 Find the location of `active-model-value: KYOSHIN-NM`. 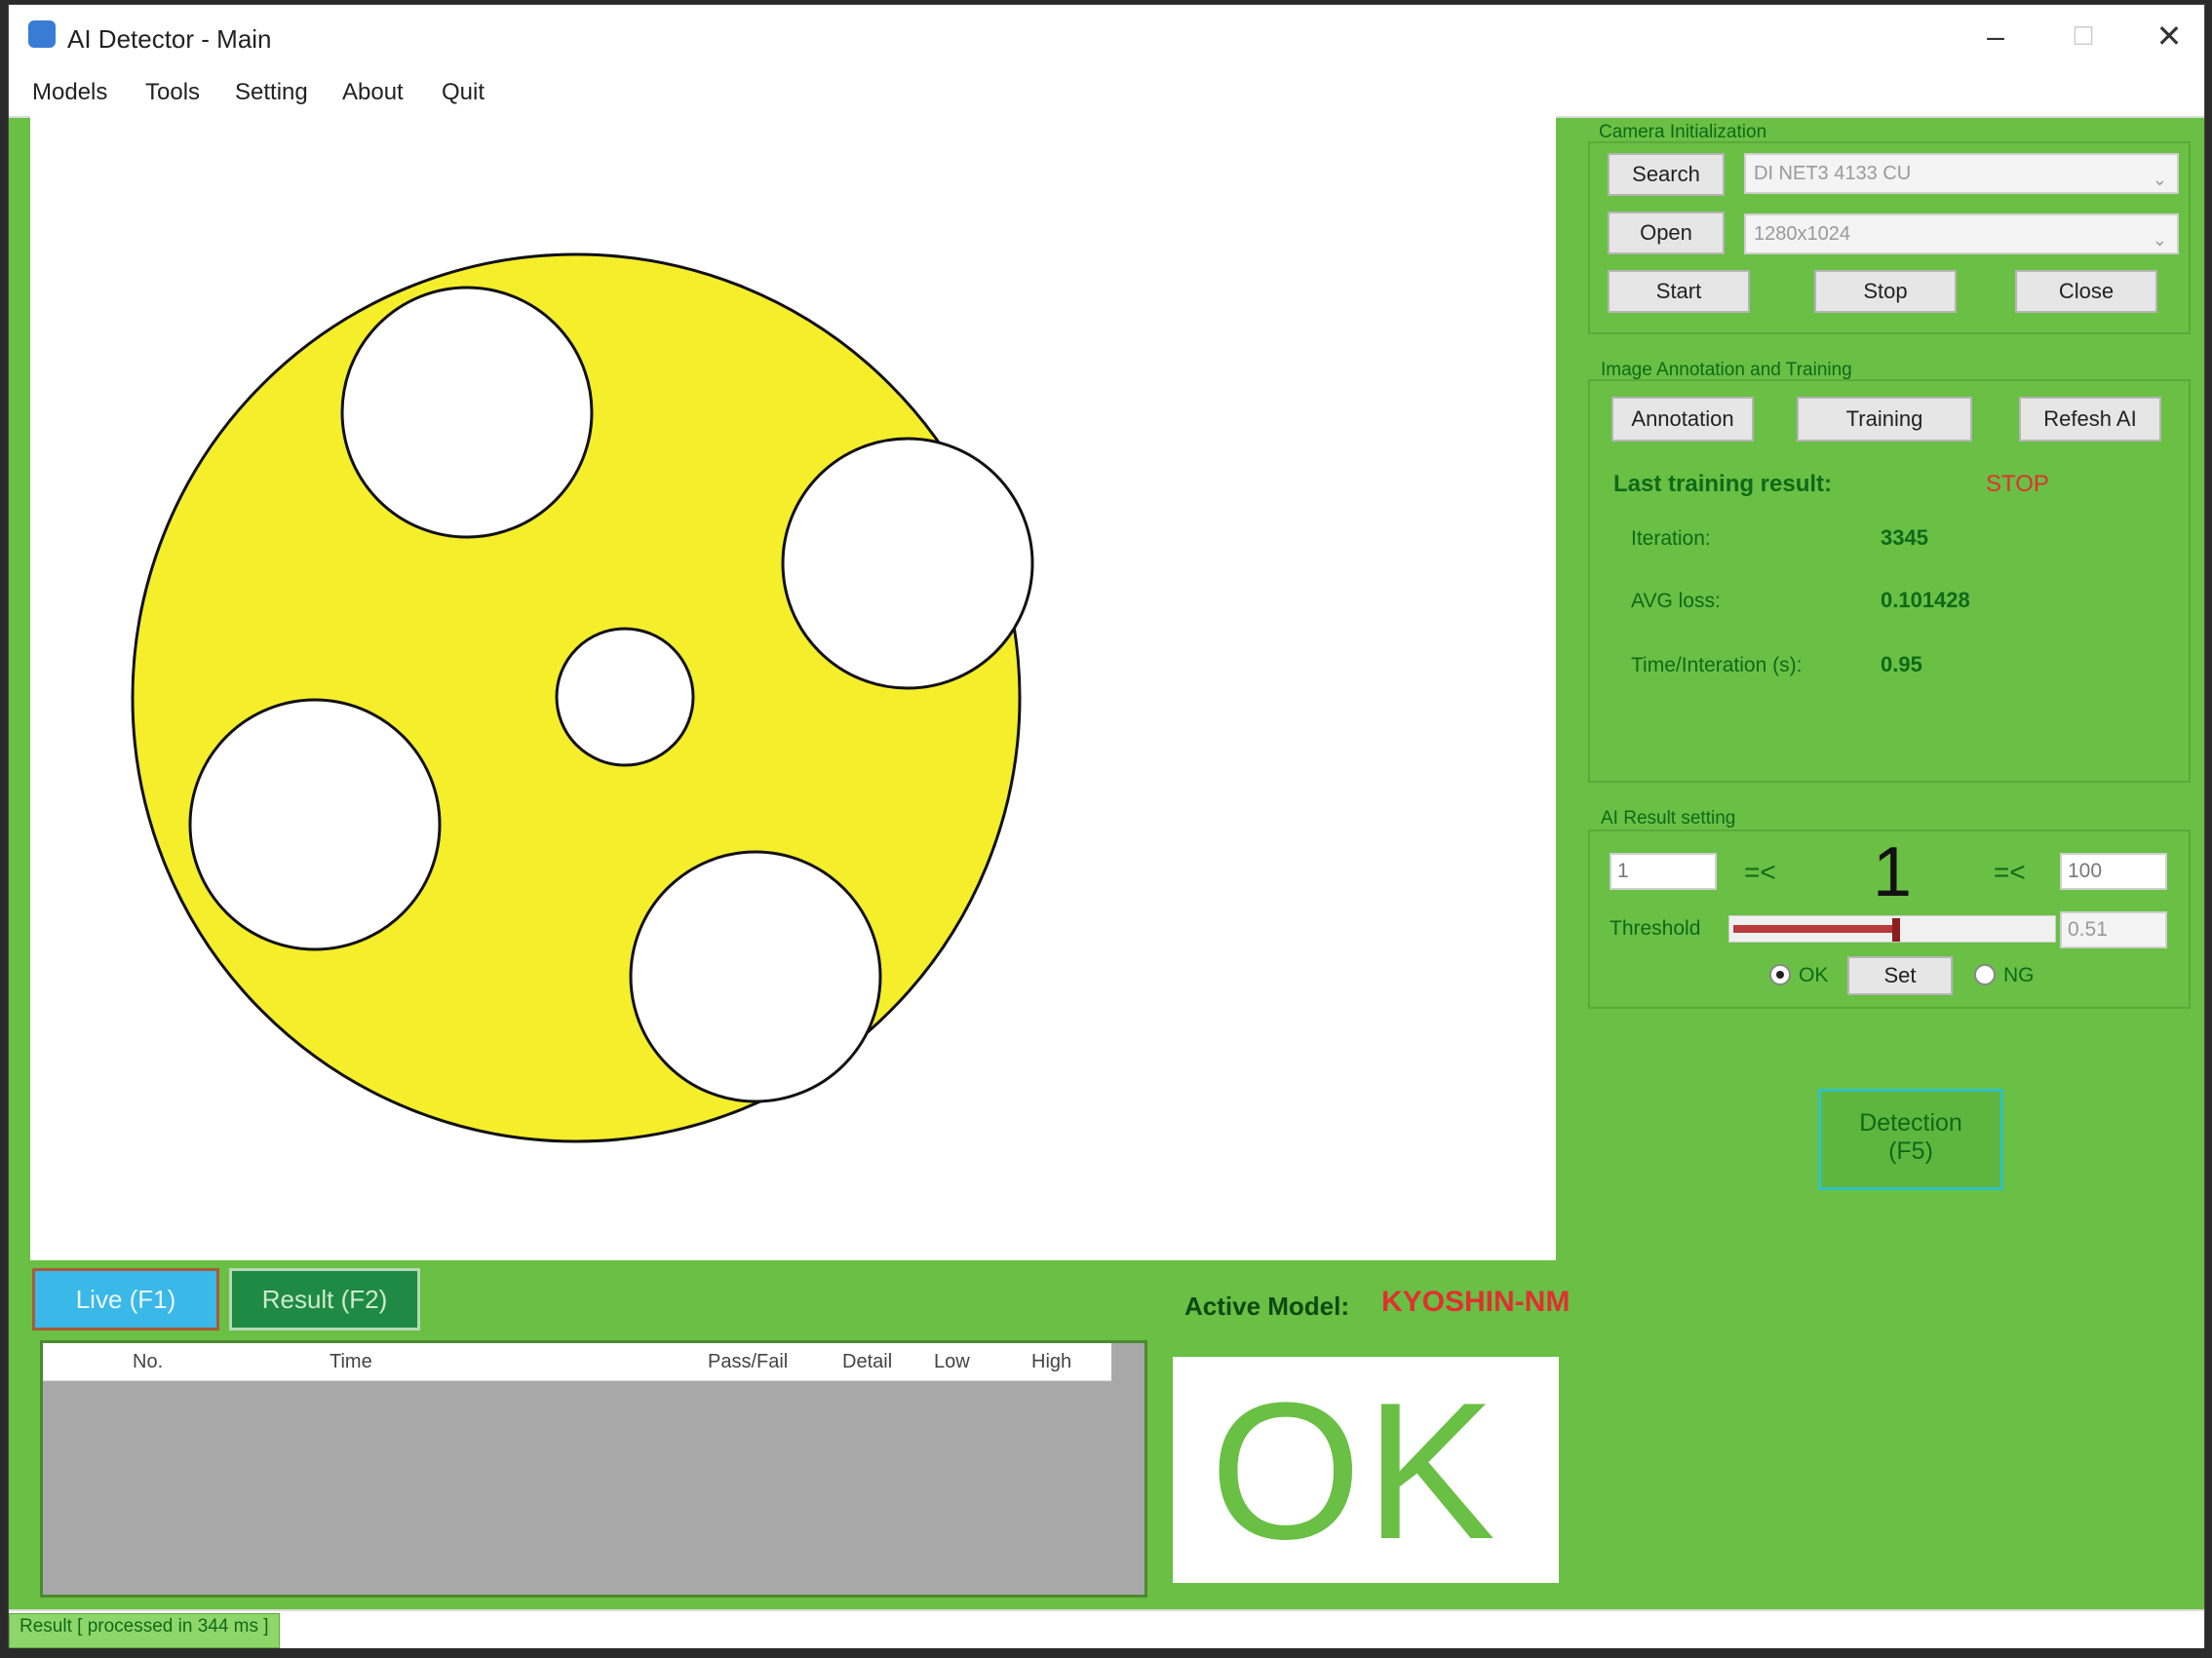

active-model-value: KYOSHIN-NM is located at coordinates (1476, 1302).